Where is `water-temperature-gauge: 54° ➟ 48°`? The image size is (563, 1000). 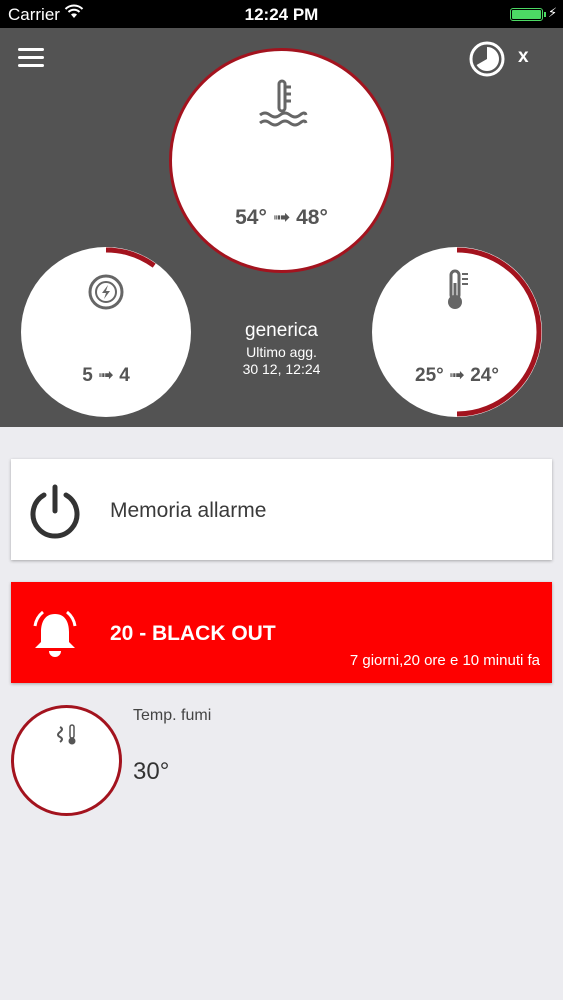
water-temperature-gauge: 54° ➟ 48° is located at coordinates (281, 160).